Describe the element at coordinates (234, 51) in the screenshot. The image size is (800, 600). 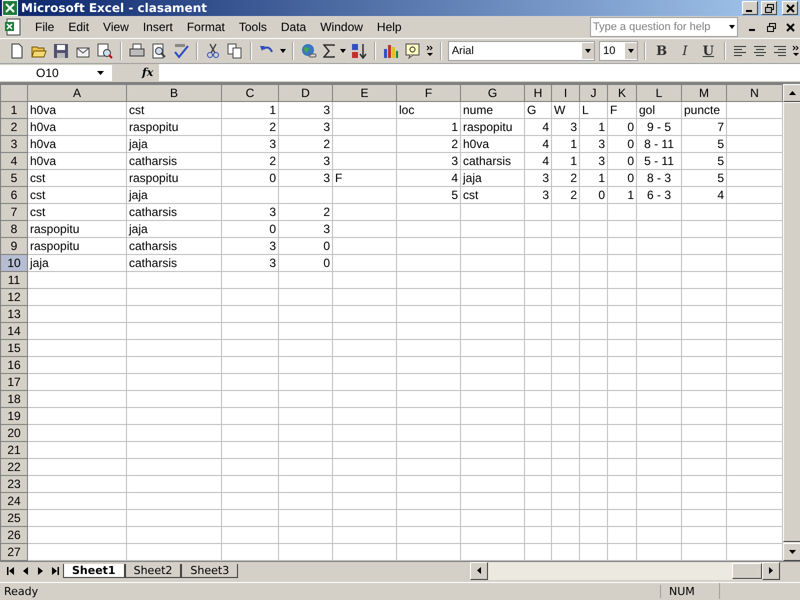
I see `copy-icon` at that location.